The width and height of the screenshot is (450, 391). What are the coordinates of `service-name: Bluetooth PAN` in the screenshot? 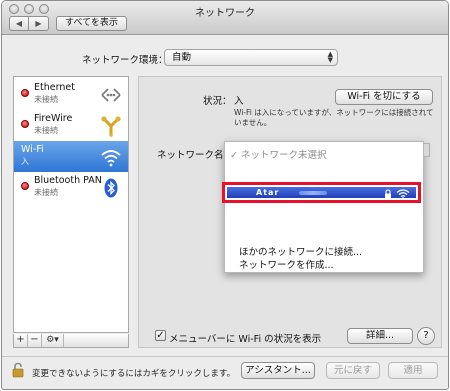 It's located at (68, 180).